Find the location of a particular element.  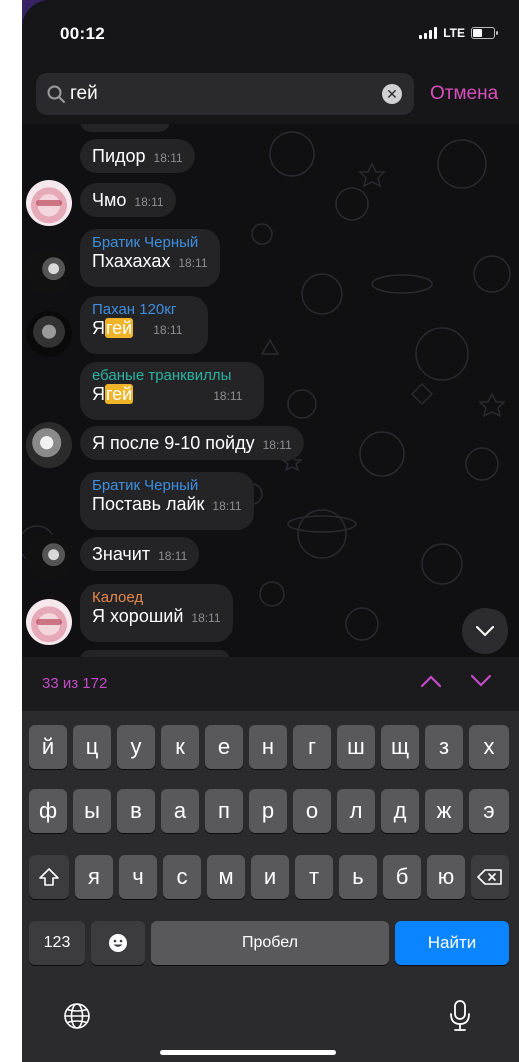

key: н is located at coordinates (268, 747).